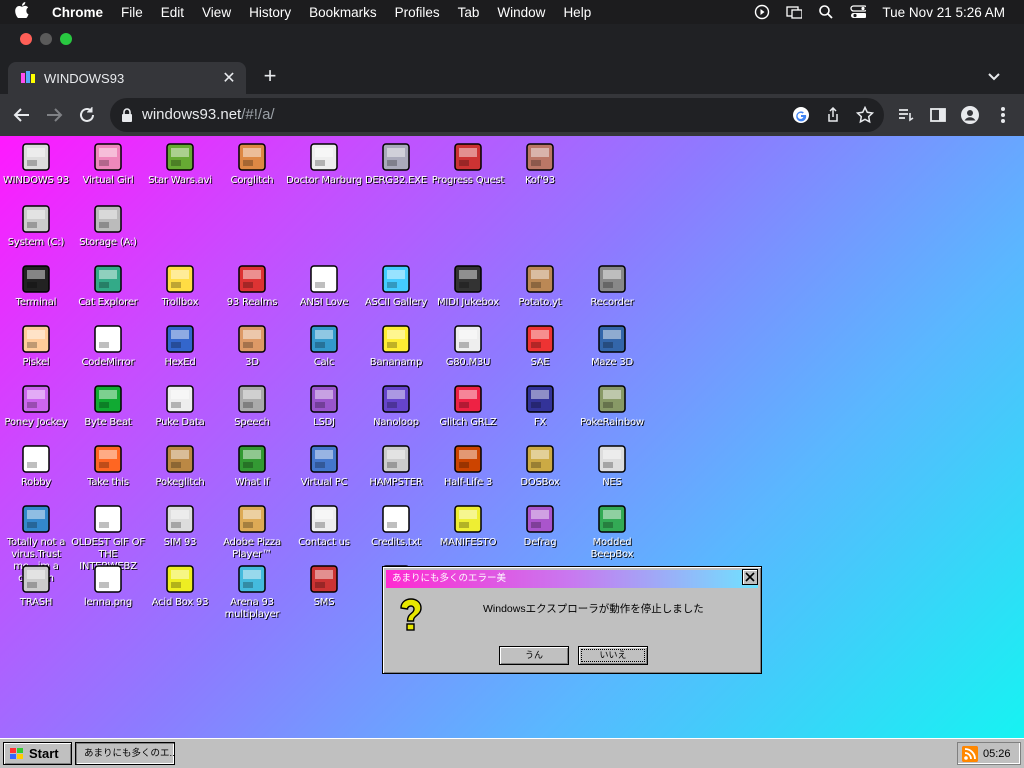 Image resolution: width=1024 pixels, height=768 pixels. I want to click on desktop-icon: PokeRainbow, so click(612, 406).